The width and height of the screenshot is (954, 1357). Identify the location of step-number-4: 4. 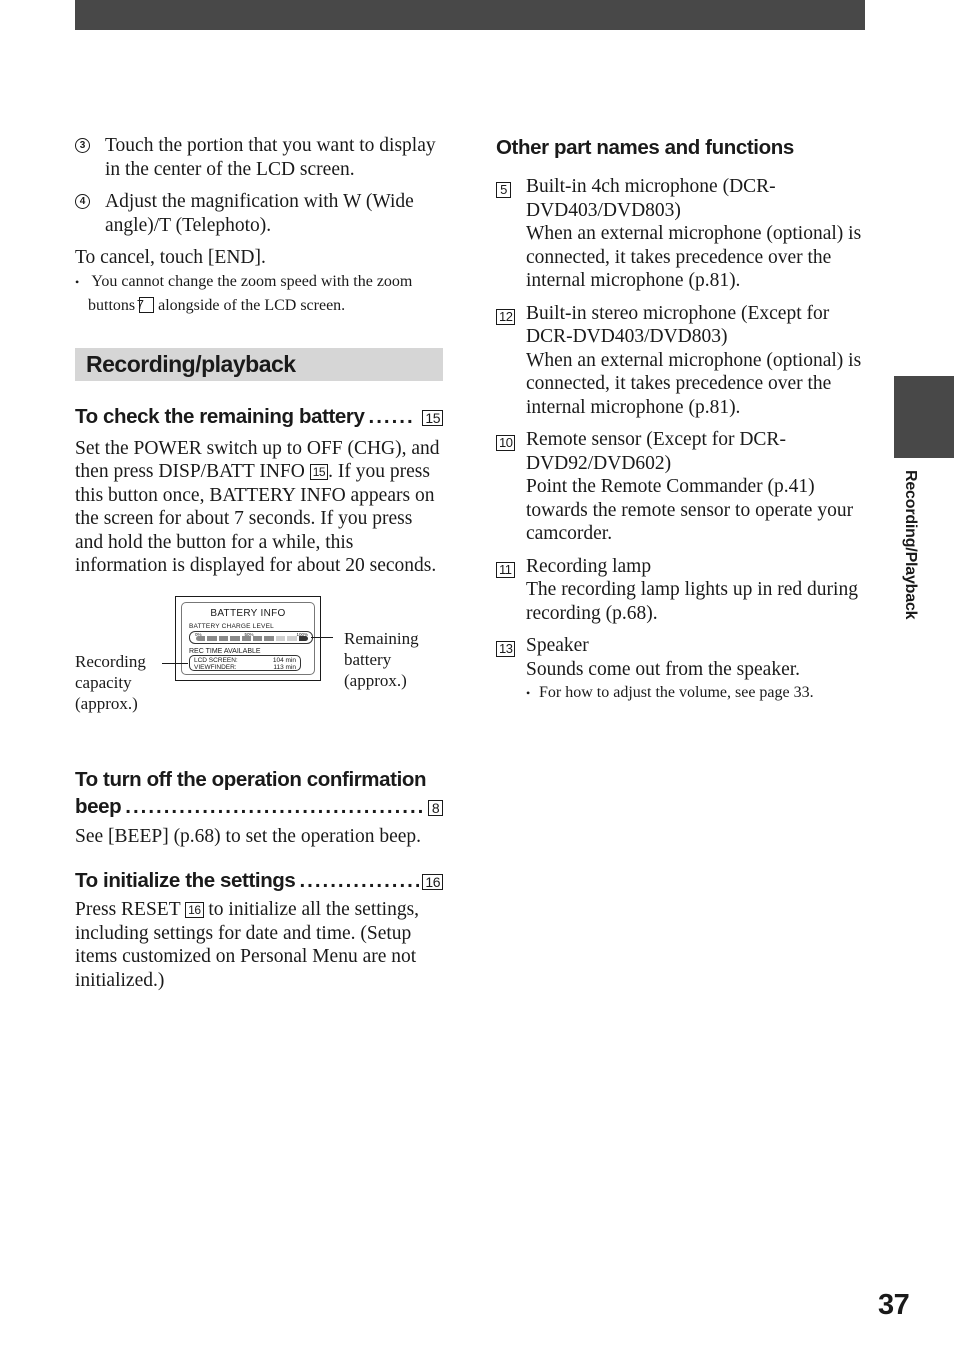
(82, 201).